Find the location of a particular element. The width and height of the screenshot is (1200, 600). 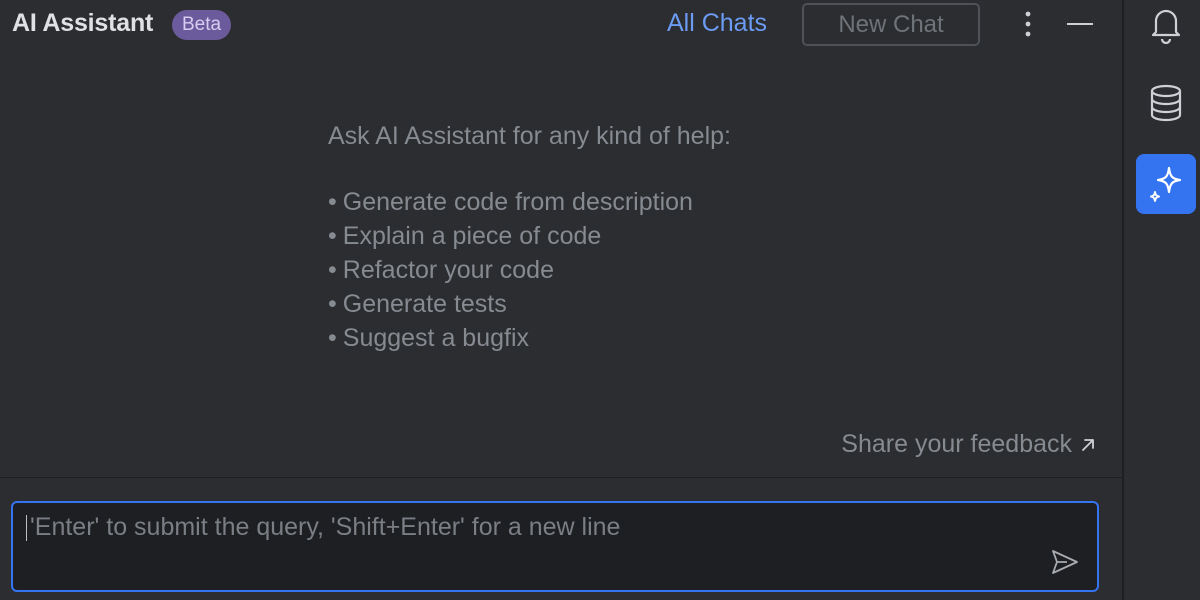

help-item: Generate tests is located at coordinates (529, 304).